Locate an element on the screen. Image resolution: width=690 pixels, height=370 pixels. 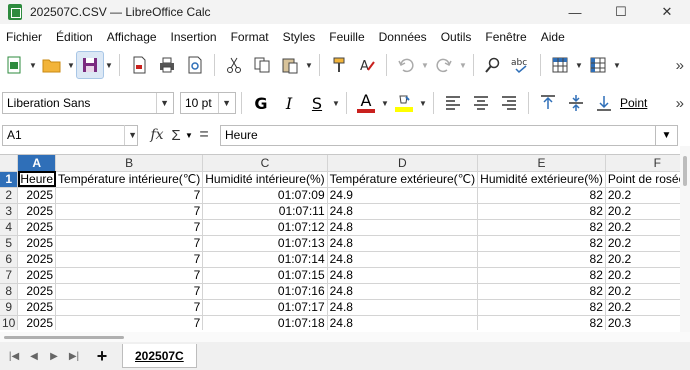
column-header-d: D is located at coordinates (403, 163).